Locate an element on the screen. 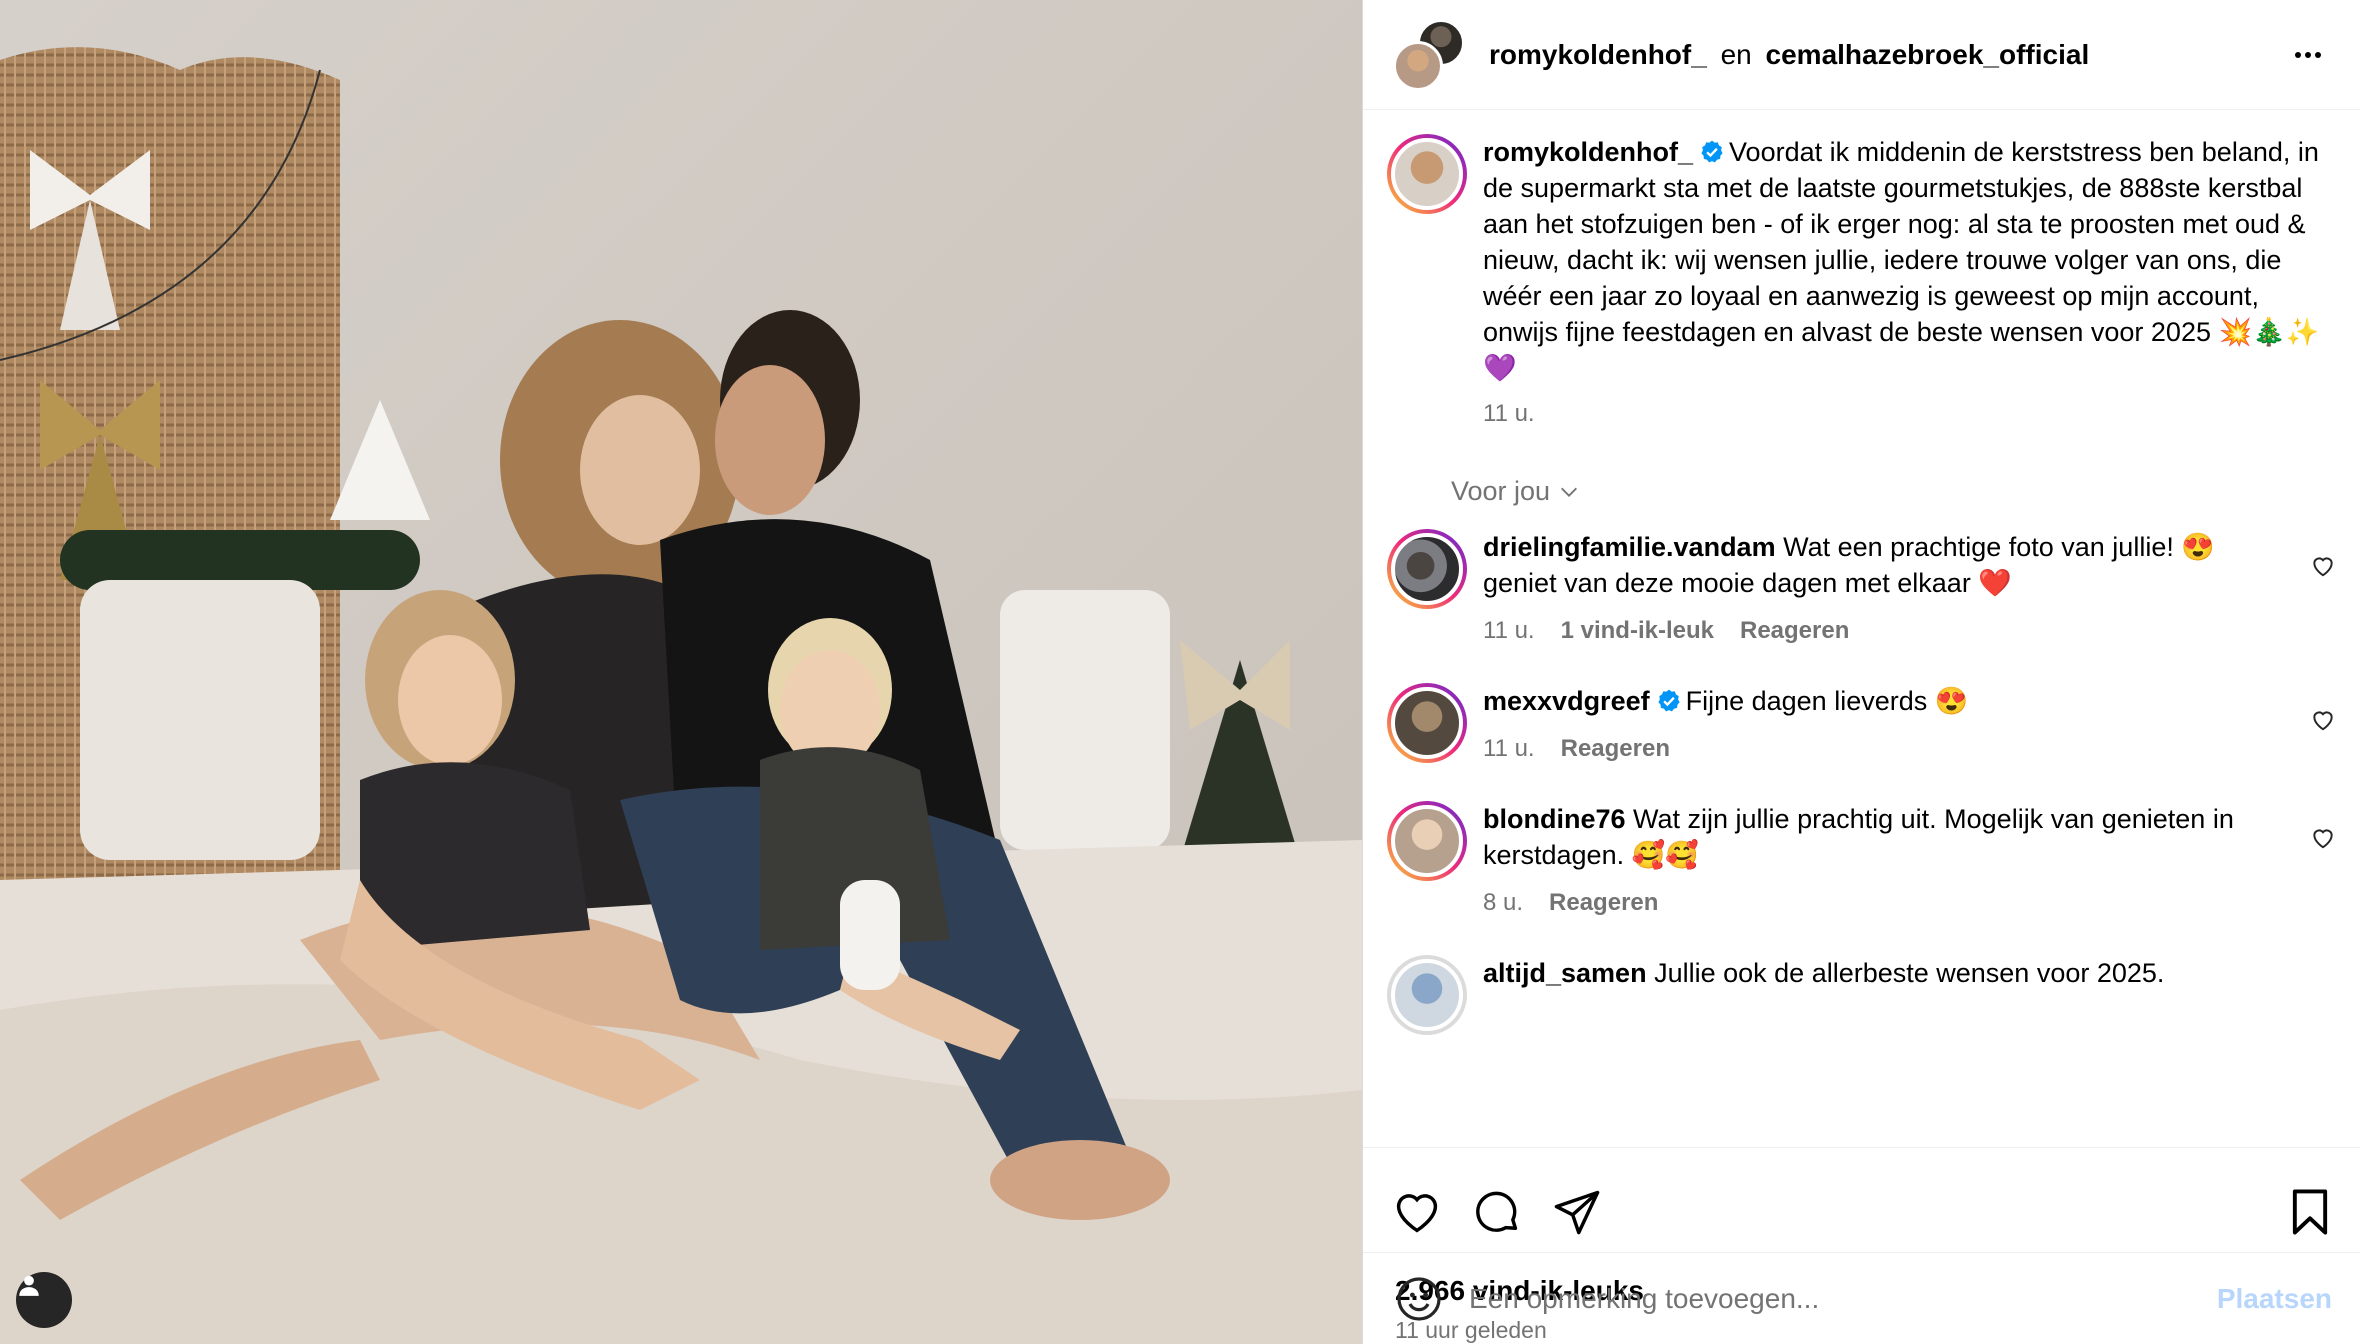 This screenshot has height=1344, width=2360. caption-username: romykoldenhof_ is located at coordinates (1588, 152).